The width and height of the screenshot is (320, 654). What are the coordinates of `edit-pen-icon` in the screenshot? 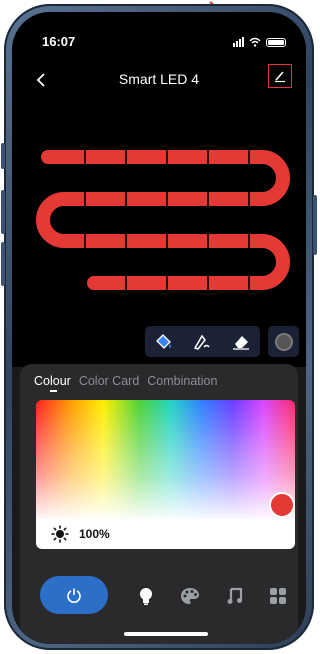 It's located at (280, 77).